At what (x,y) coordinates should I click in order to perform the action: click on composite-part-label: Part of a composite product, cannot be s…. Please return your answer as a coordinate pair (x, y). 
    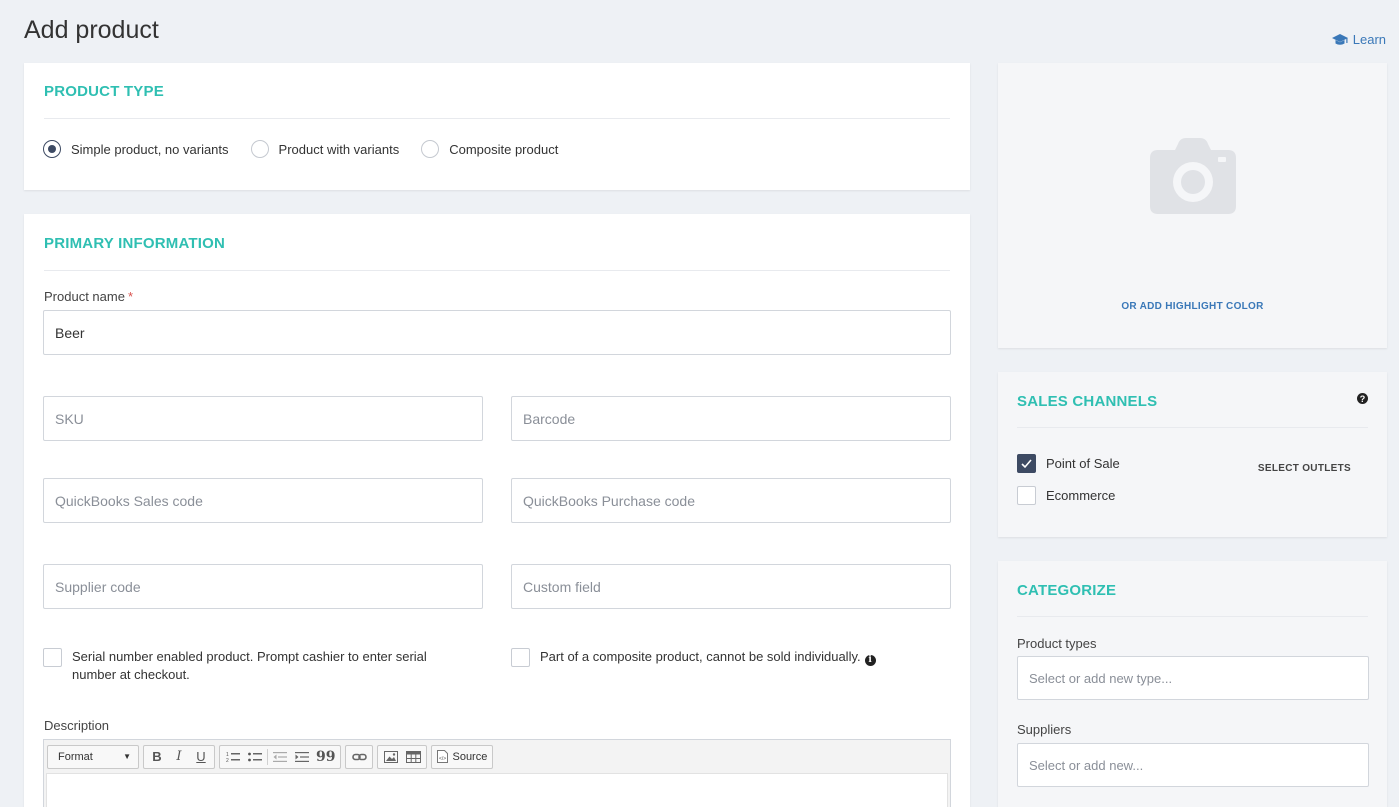
    Looking at the image, I should click on (700, 656).